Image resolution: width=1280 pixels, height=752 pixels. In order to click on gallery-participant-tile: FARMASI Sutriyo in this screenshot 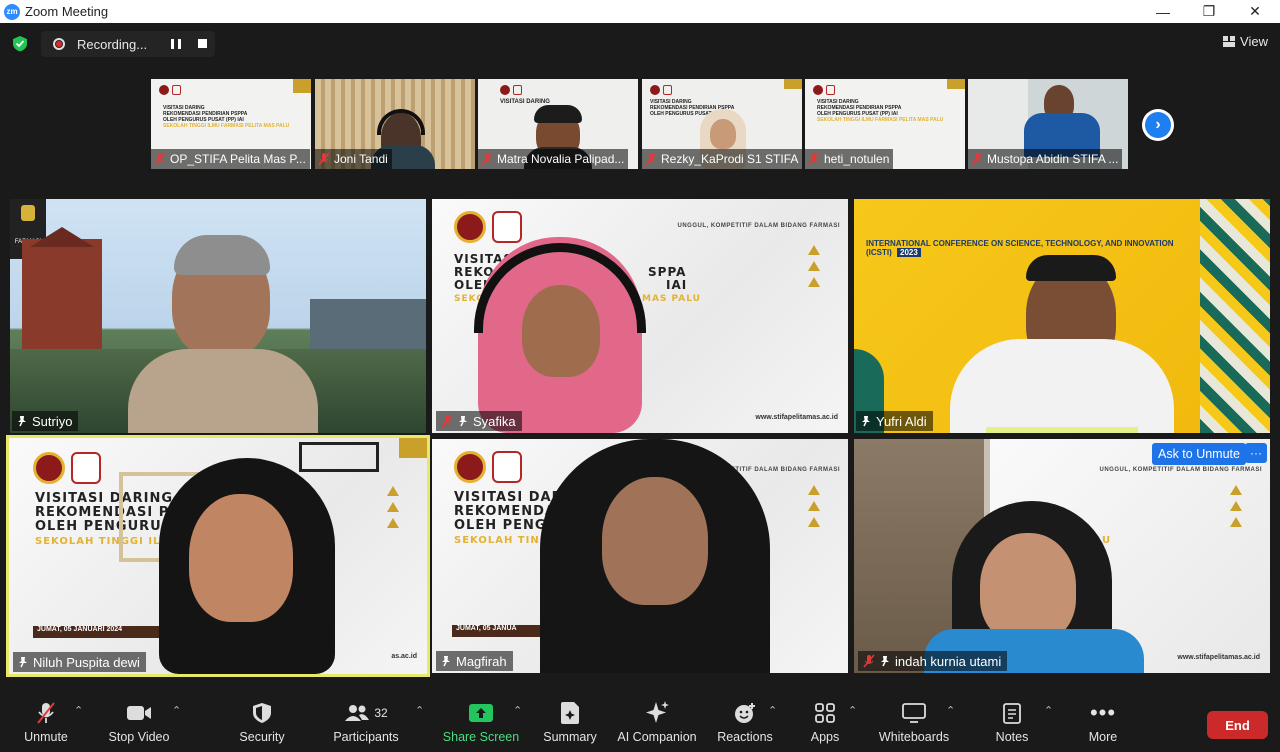, I will do `click(218, 316)`.